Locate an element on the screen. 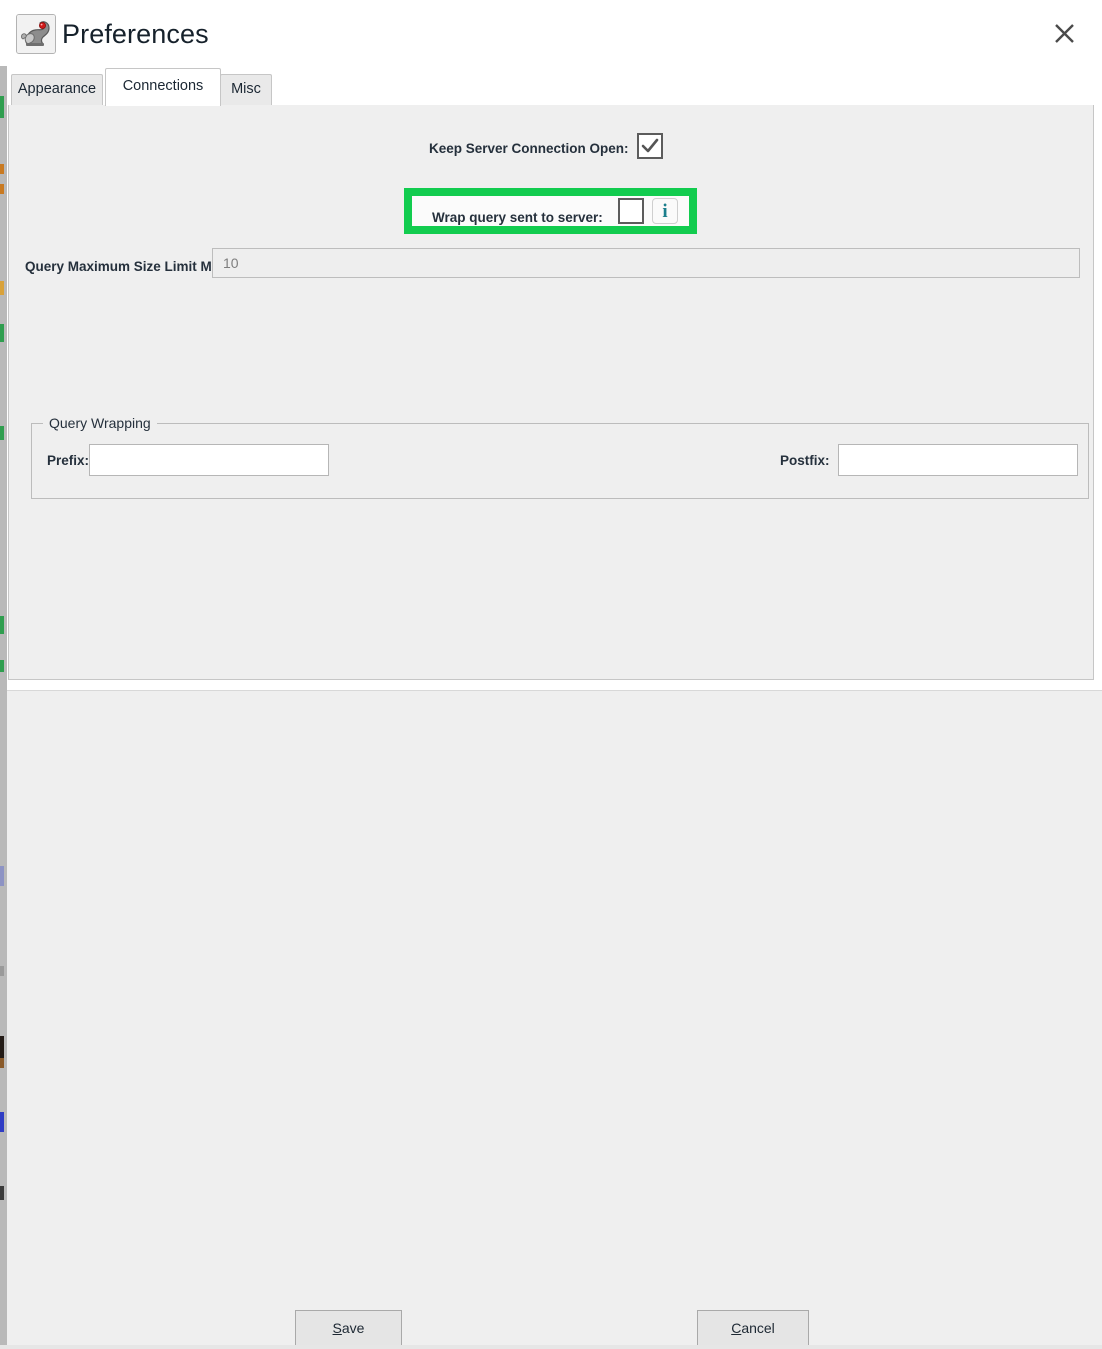 Image resolution: width=1102 pixels, height=1349 pixels. tab-label: Connections is located at coordinates (163, 86).